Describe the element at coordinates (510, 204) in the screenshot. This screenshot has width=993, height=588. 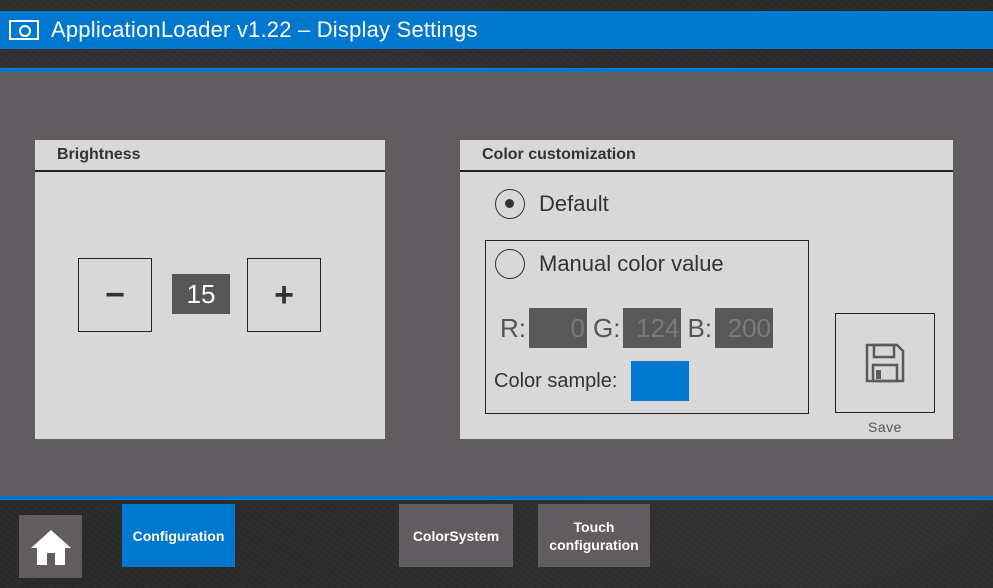
I see `default-radio` at that location.